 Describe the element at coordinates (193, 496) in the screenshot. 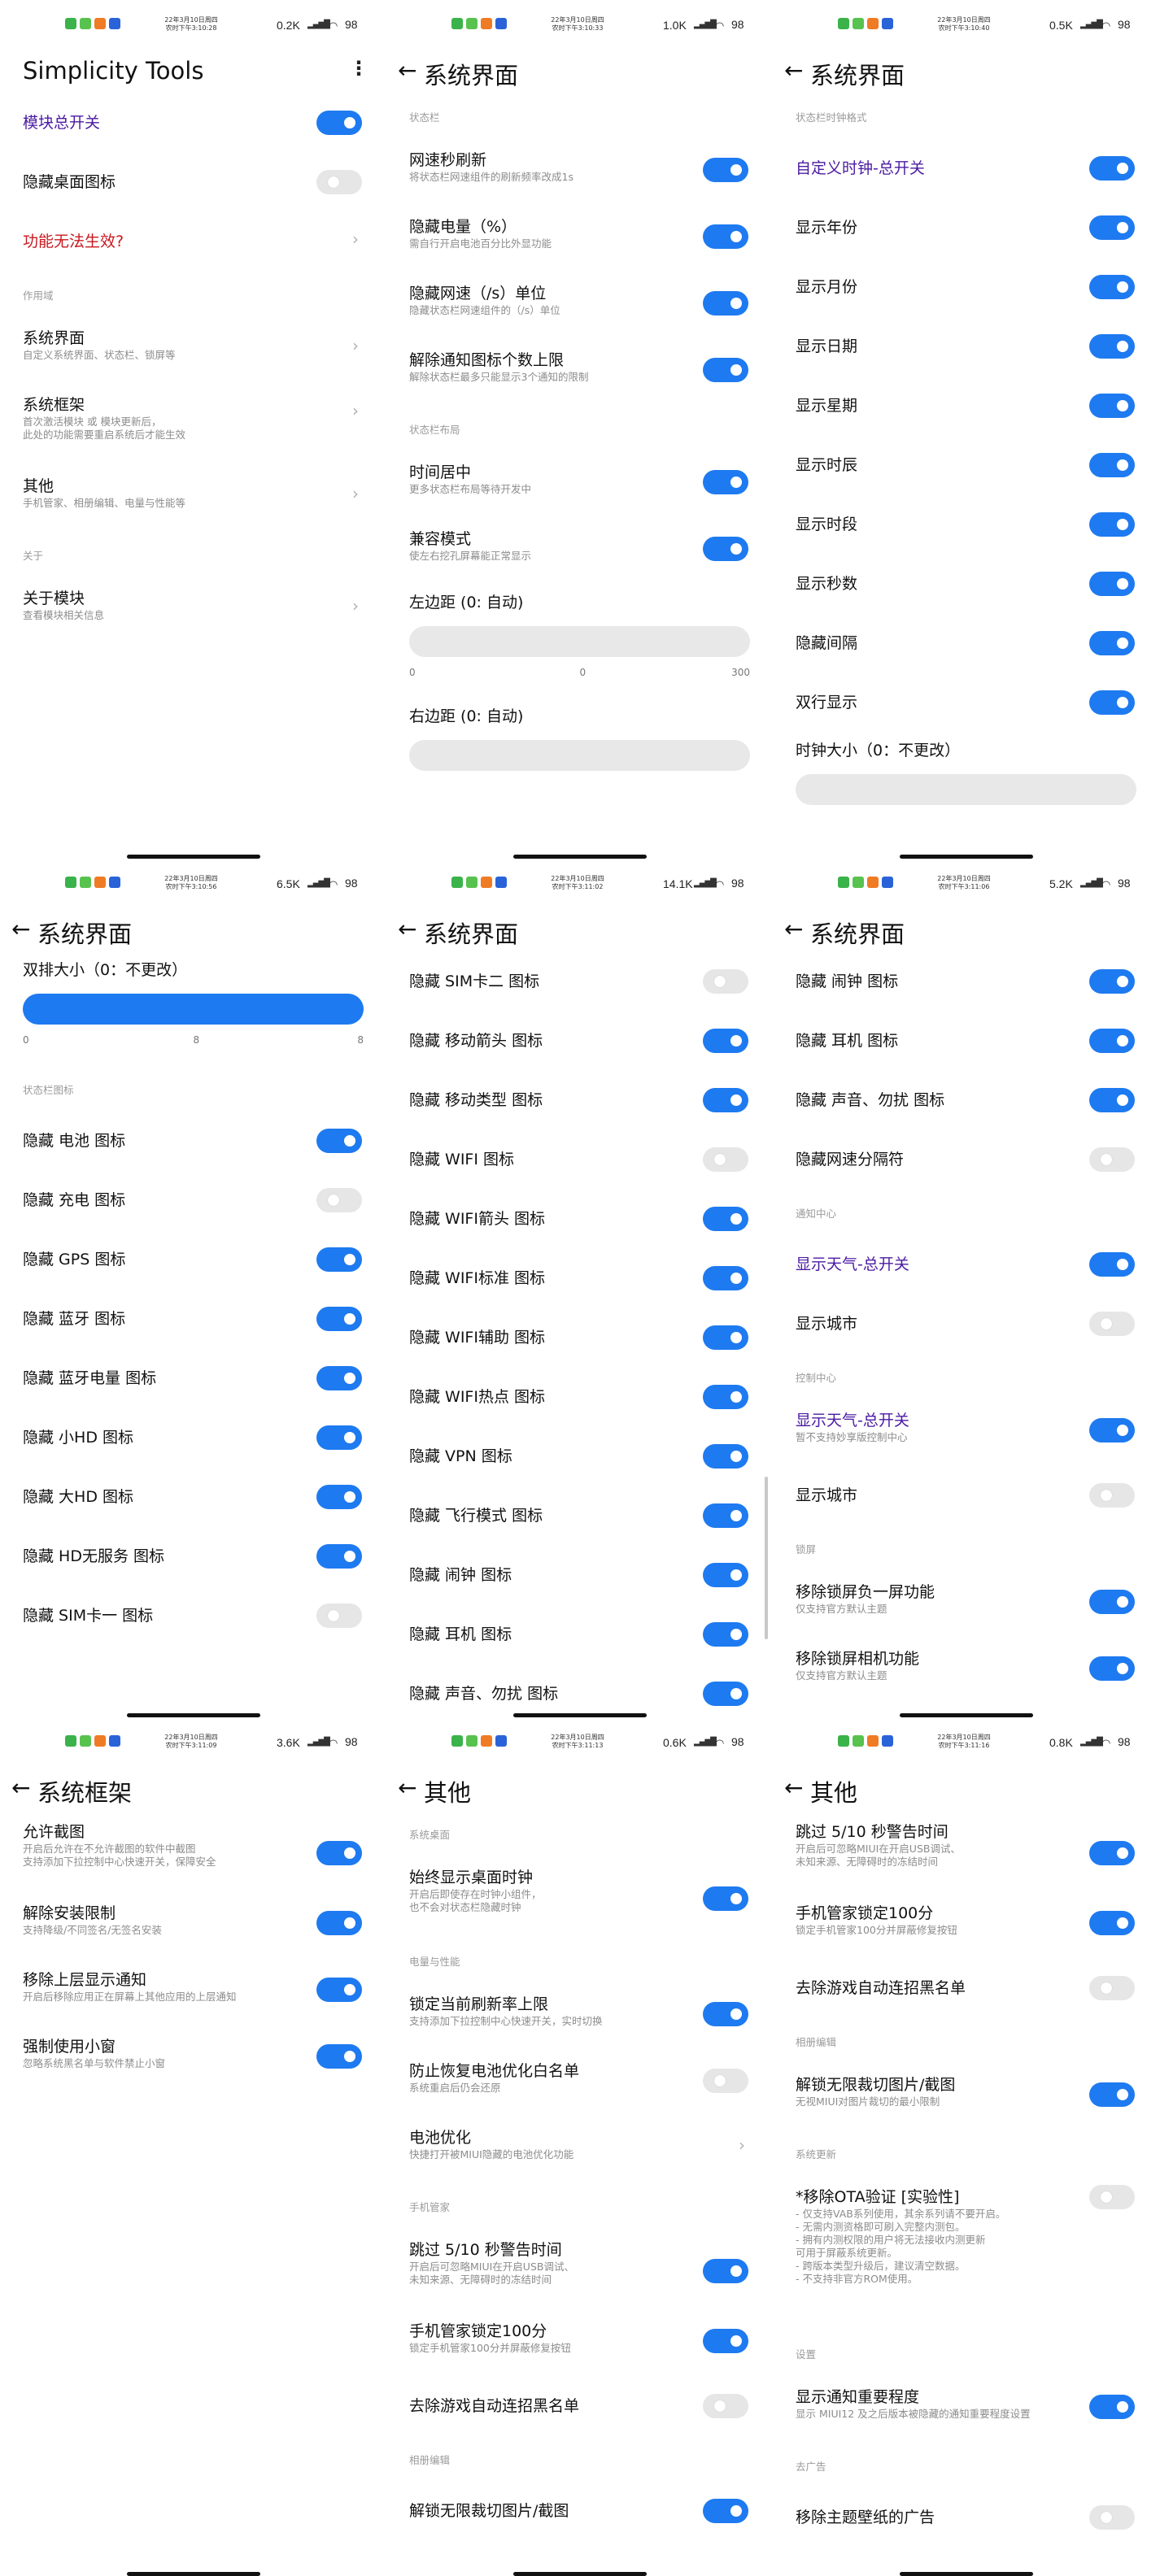

I see `navigation-row: 其他 手机管家、相册编辑、电量与性能等 ›` at that location.